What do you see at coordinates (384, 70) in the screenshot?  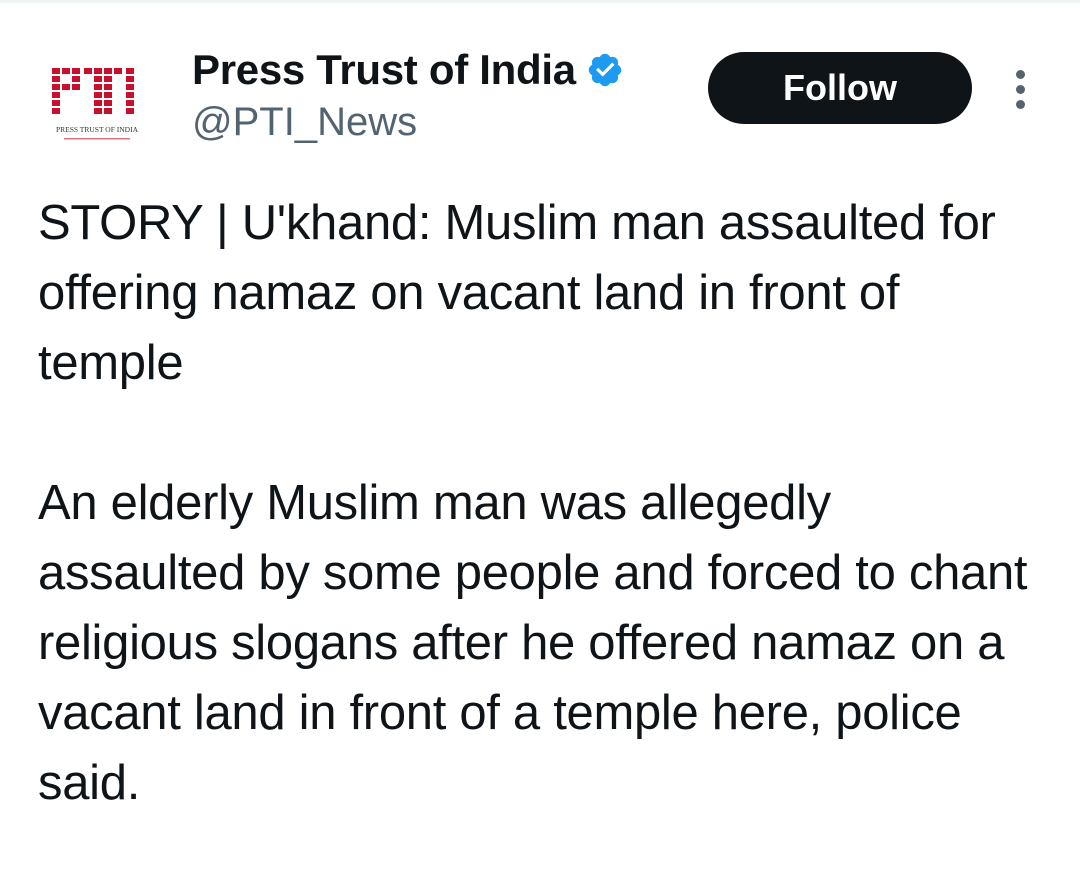 I see `display-name: Press Trust of India` at bounding box center [384, 70].